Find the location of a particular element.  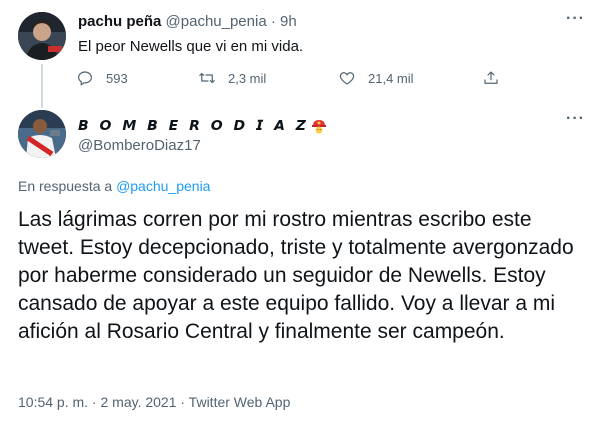

like-count: 21,4 mil is located at coordinates (391, 78).